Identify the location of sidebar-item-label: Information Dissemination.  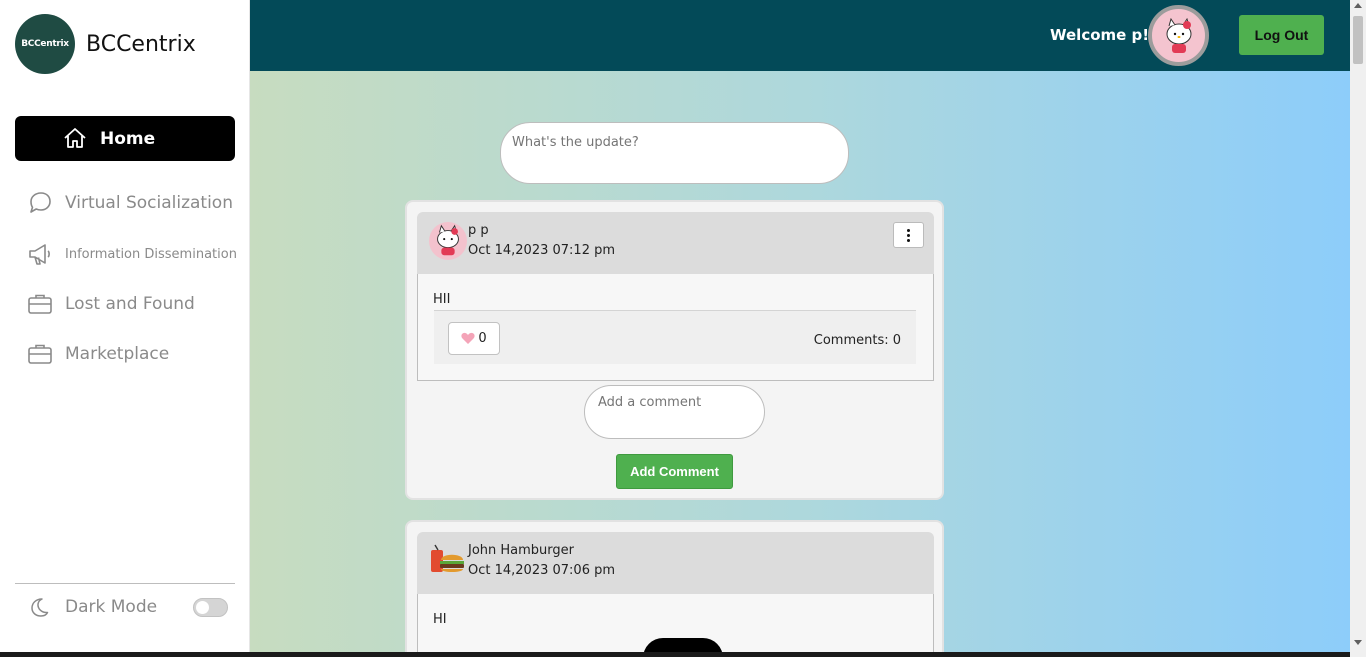
(151, 254).